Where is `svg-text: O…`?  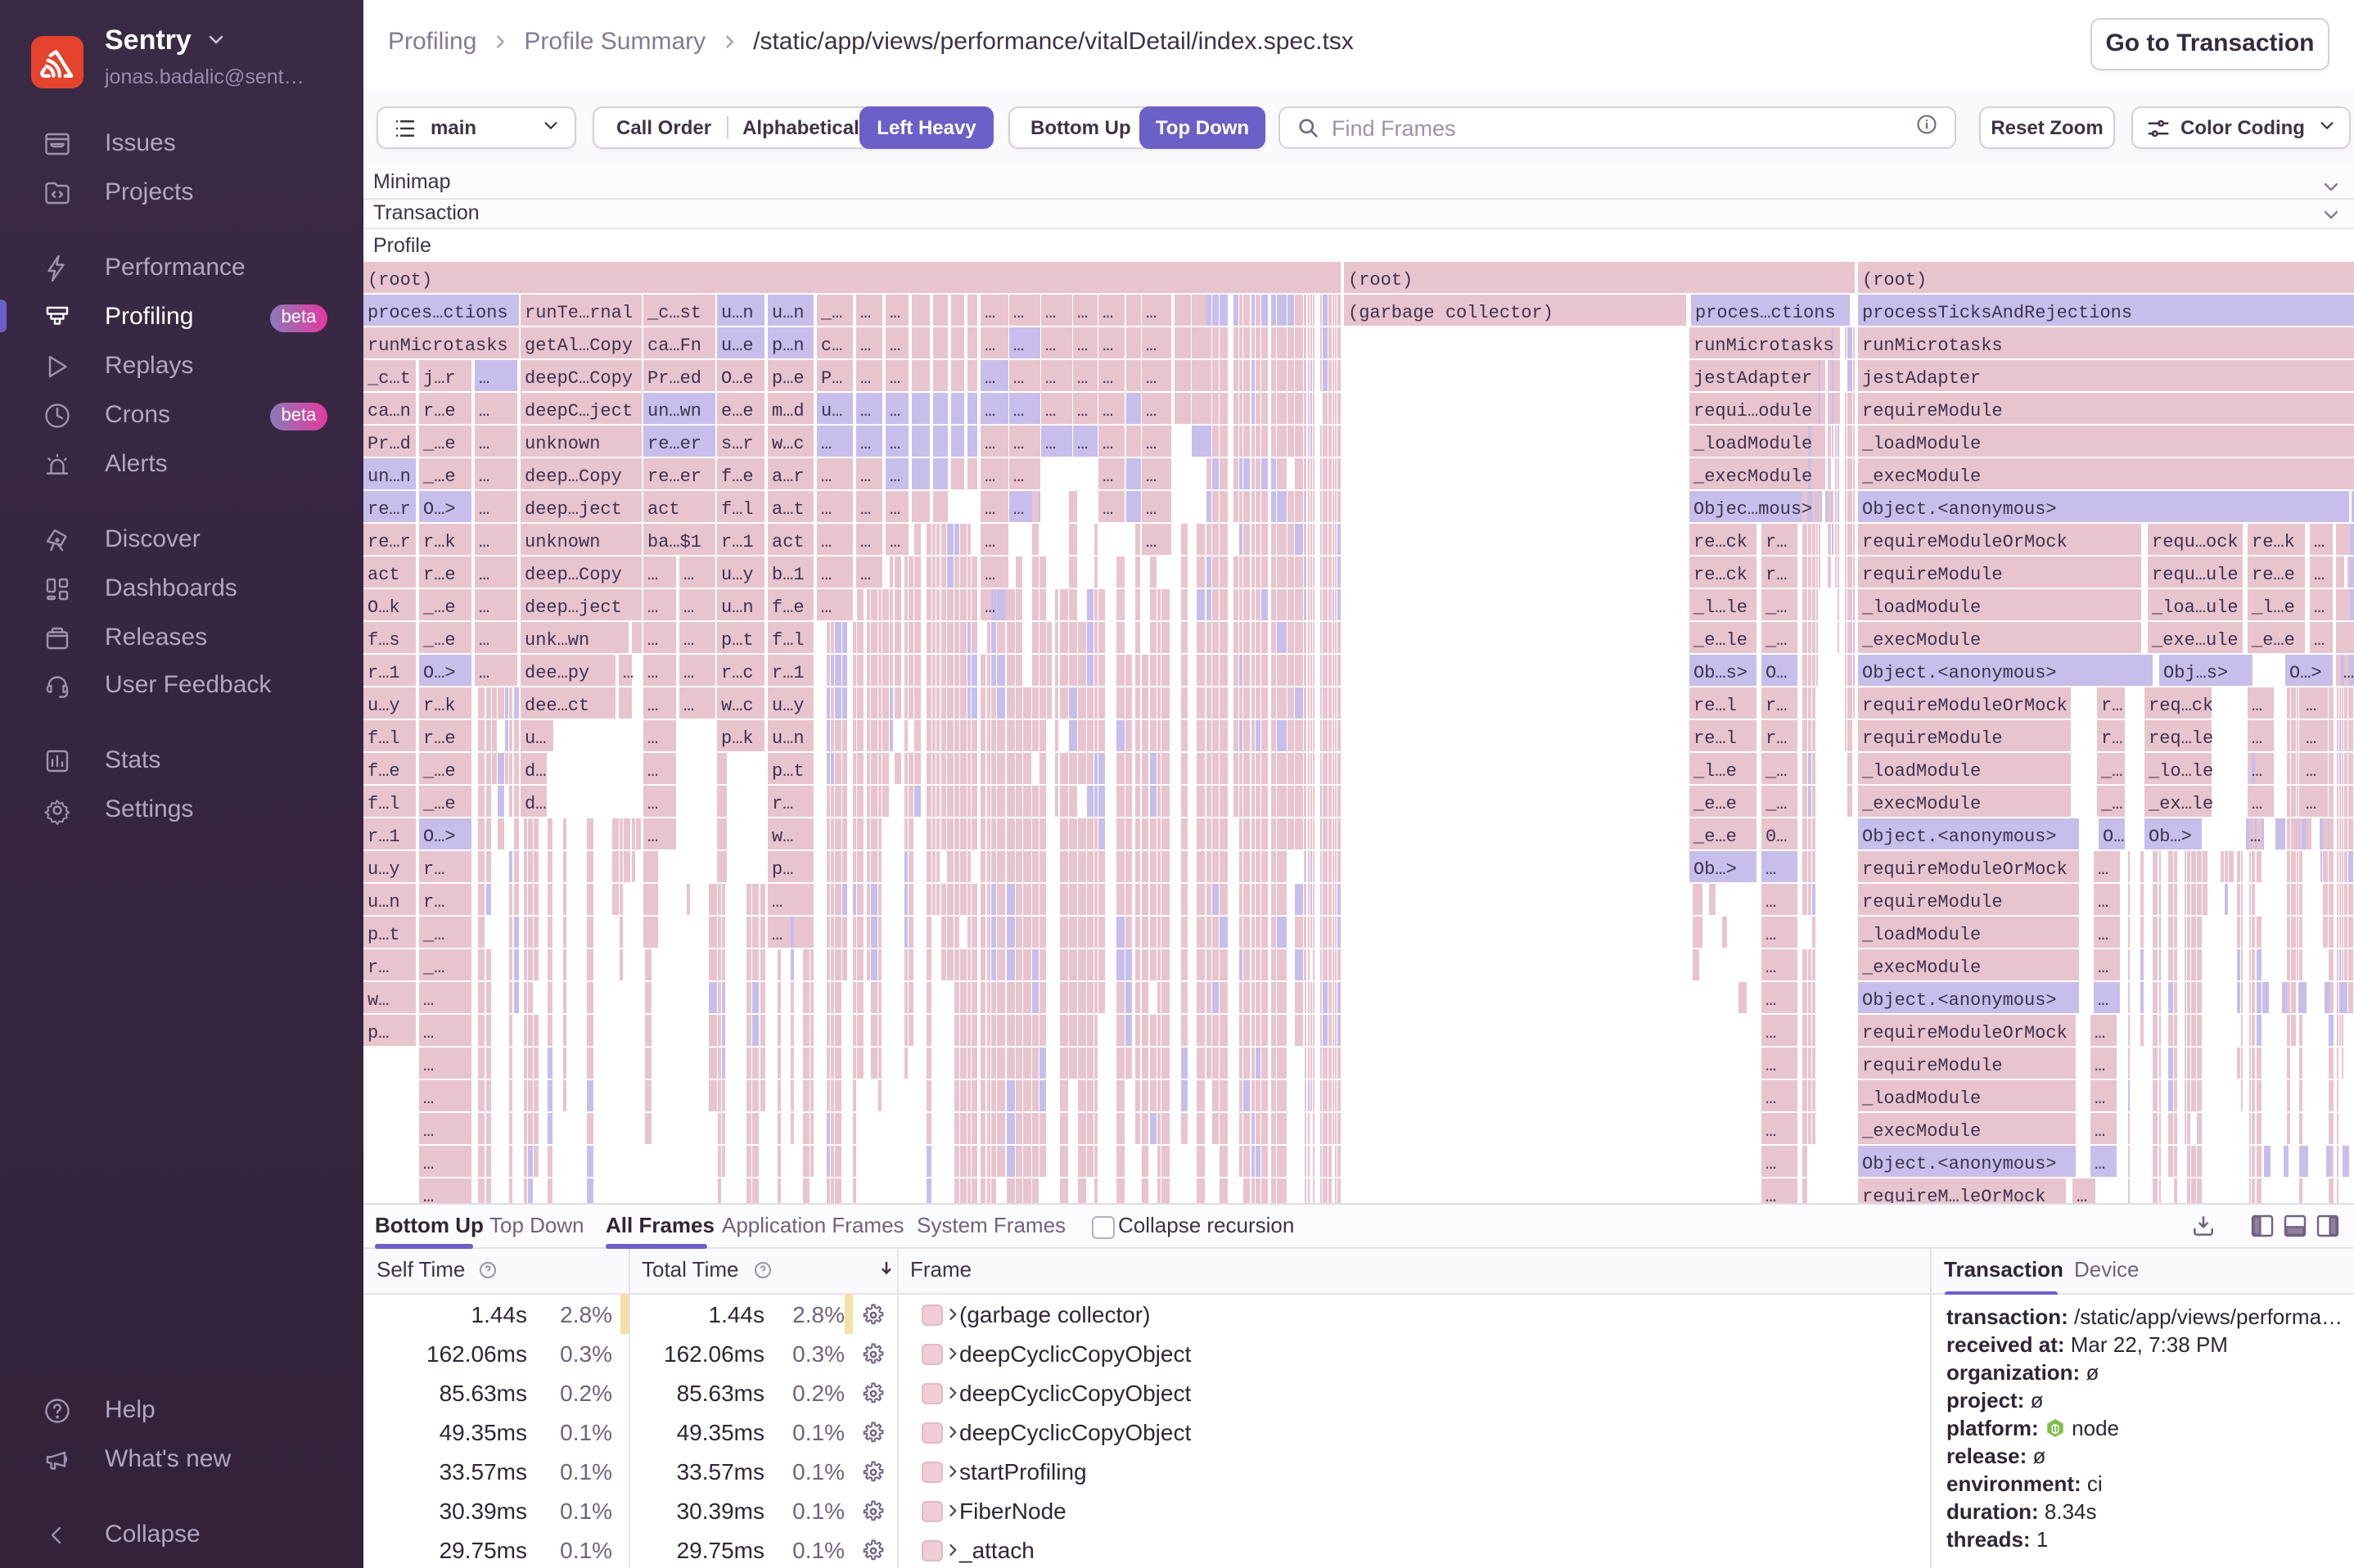
svg-text: O… is located at coordinates (2113, 837).